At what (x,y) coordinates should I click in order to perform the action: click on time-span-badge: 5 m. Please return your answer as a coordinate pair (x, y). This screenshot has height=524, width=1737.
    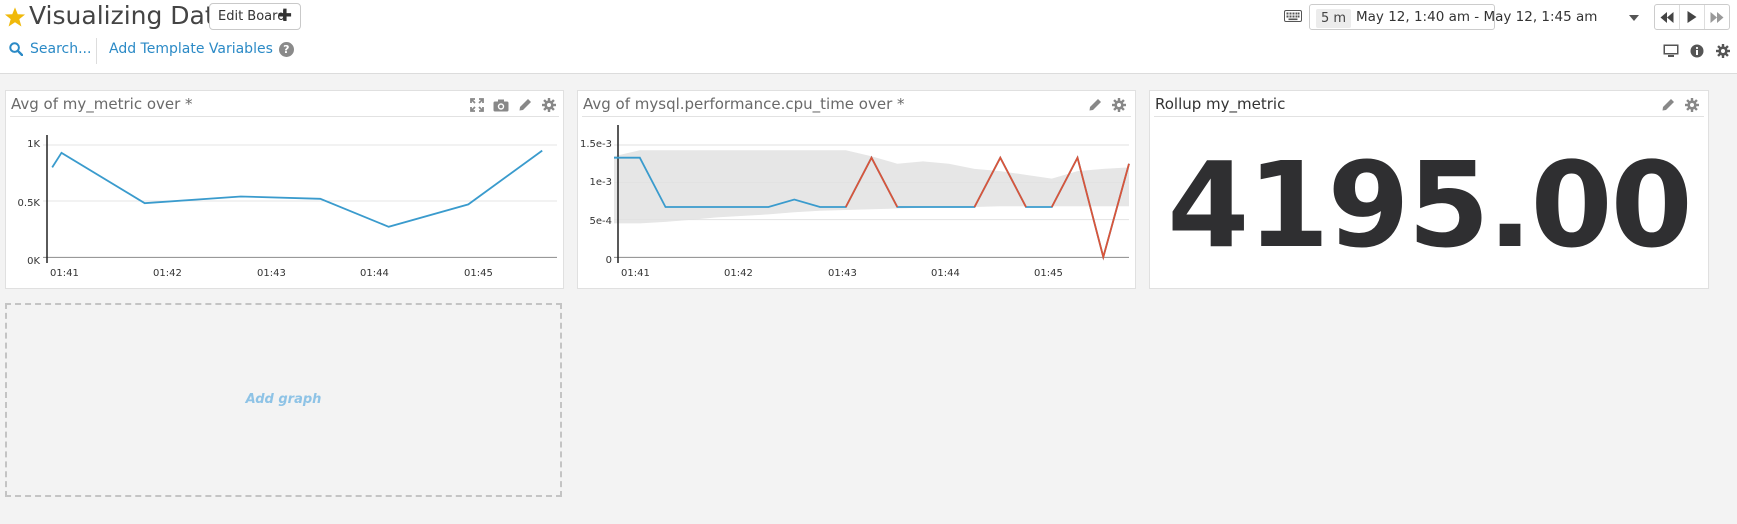
    Looking at the image, I should click on (1334, 18).